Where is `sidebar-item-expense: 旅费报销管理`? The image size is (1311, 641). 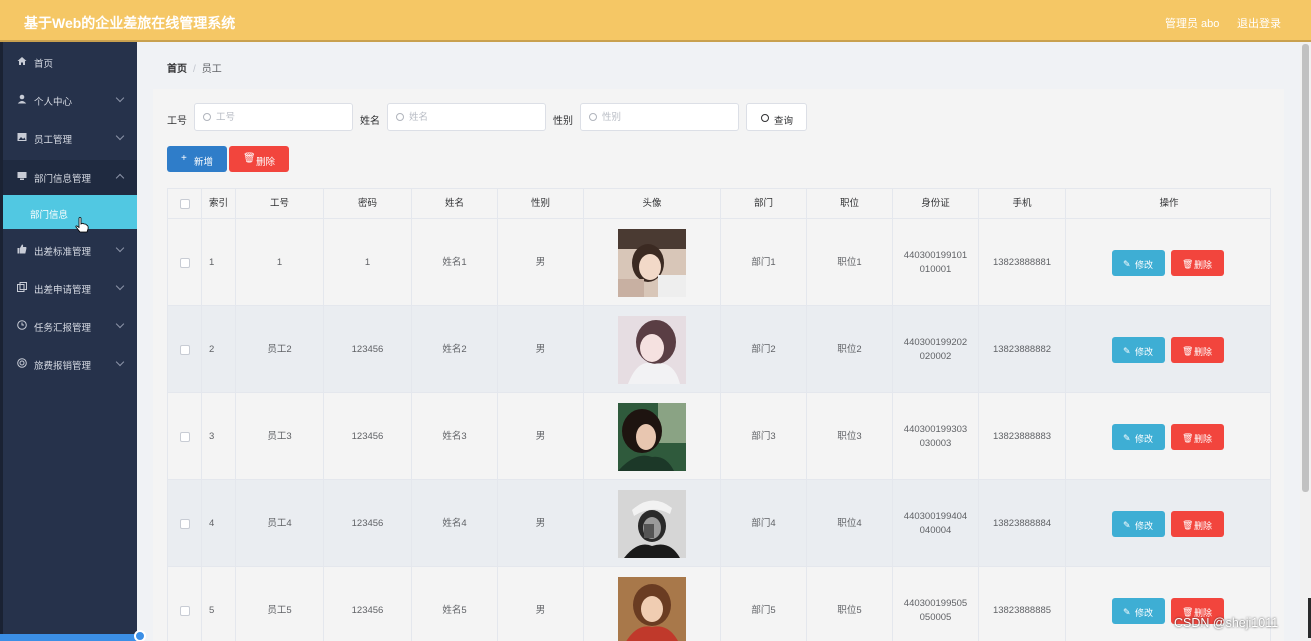
sidebar-item-expense: 旅费报销管理 is located at coordinates (70, 363).